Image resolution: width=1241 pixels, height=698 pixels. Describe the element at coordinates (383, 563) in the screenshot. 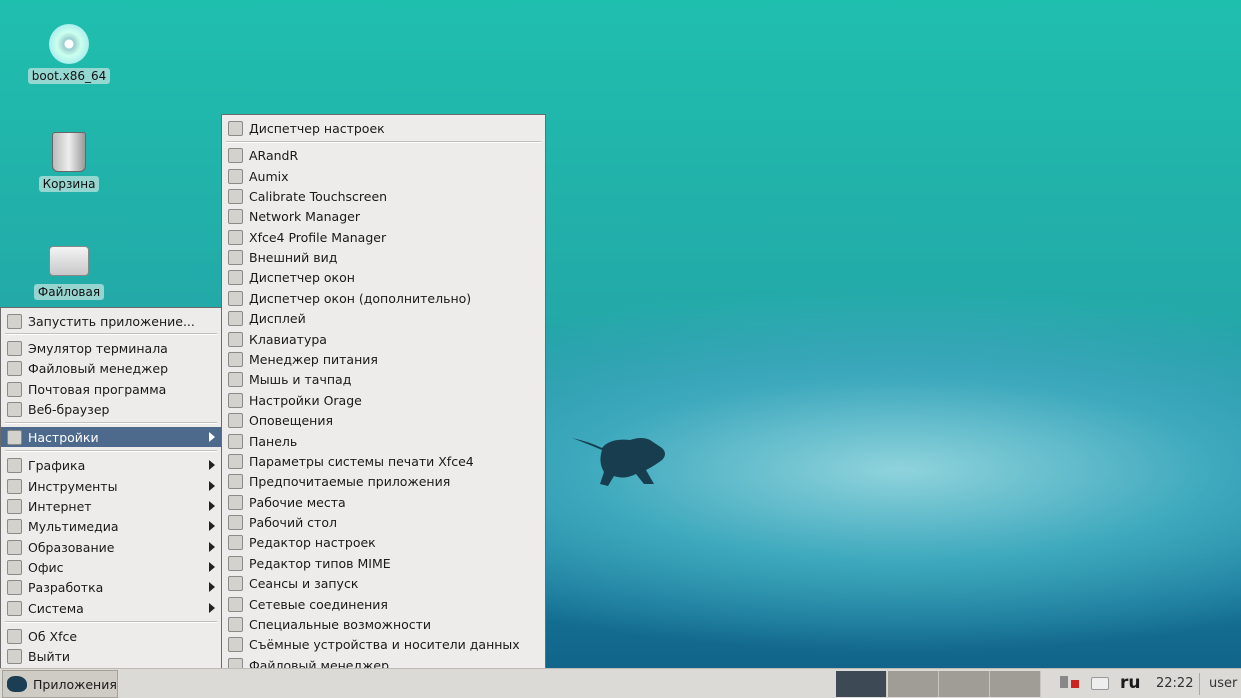

I see `settings-item-21: Редактор типов MIME` at that location.